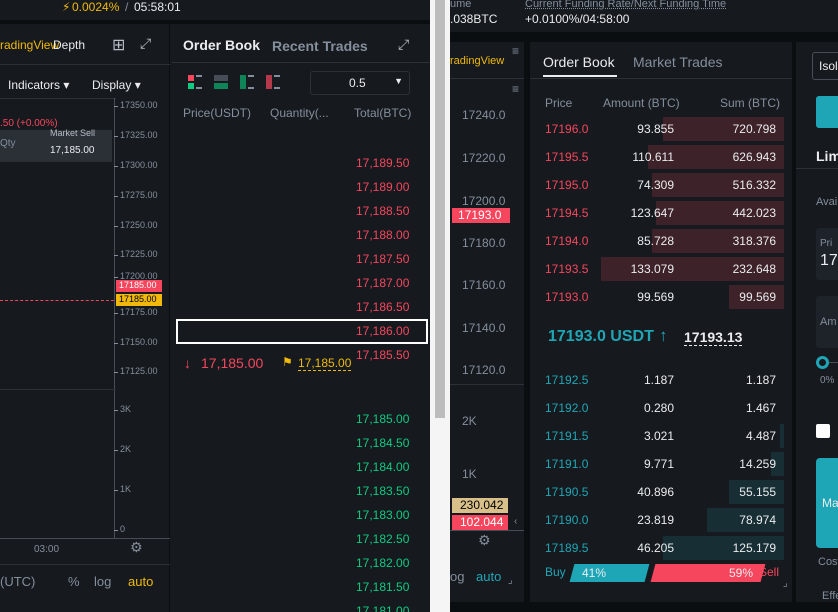 The height and width of the screenshot is (612, 838). I want to click on ask-row: 17,187.5031.212168.986, so click(387, 259).